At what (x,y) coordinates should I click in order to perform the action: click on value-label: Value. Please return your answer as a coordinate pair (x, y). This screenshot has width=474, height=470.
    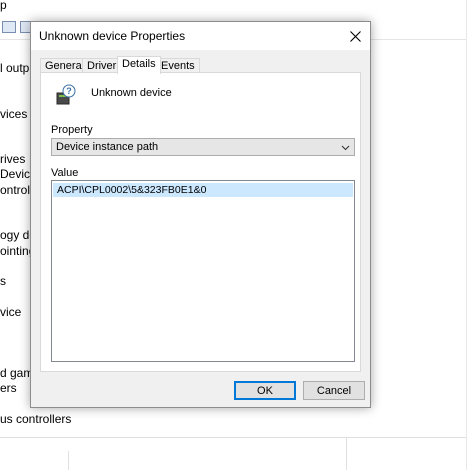
    Looking at the image, I should click on (65, 173).